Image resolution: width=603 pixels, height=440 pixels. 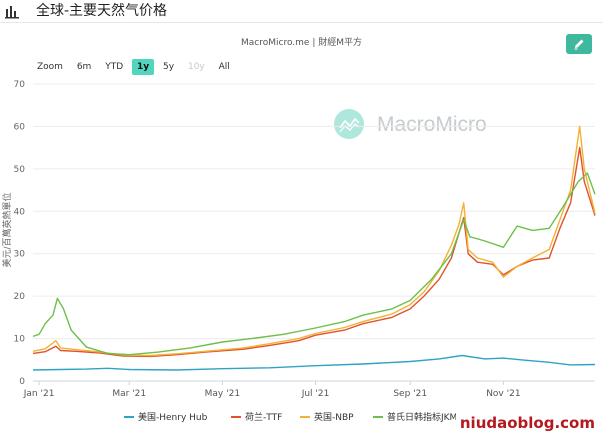 I want to click on brand-name: MacroMicro, so click(x=432, y=124).